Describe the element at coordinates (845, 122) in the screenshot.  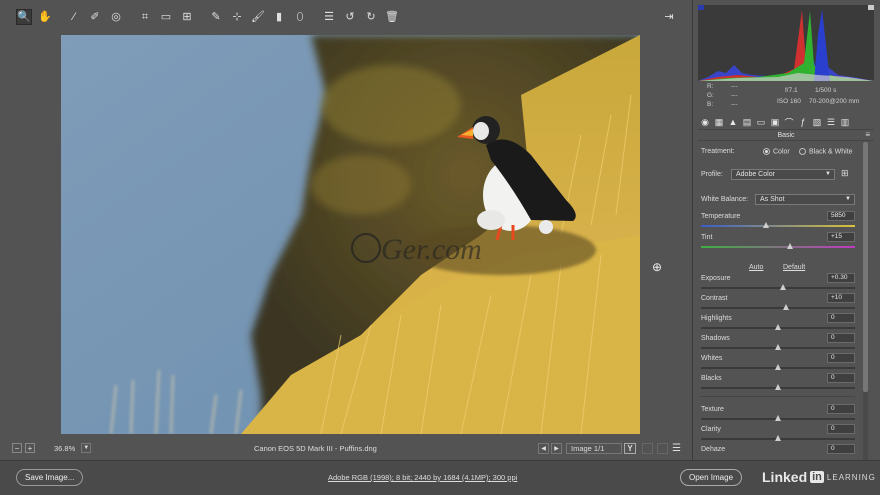
I see `snapshots-tab-icon: ▥` at that location.